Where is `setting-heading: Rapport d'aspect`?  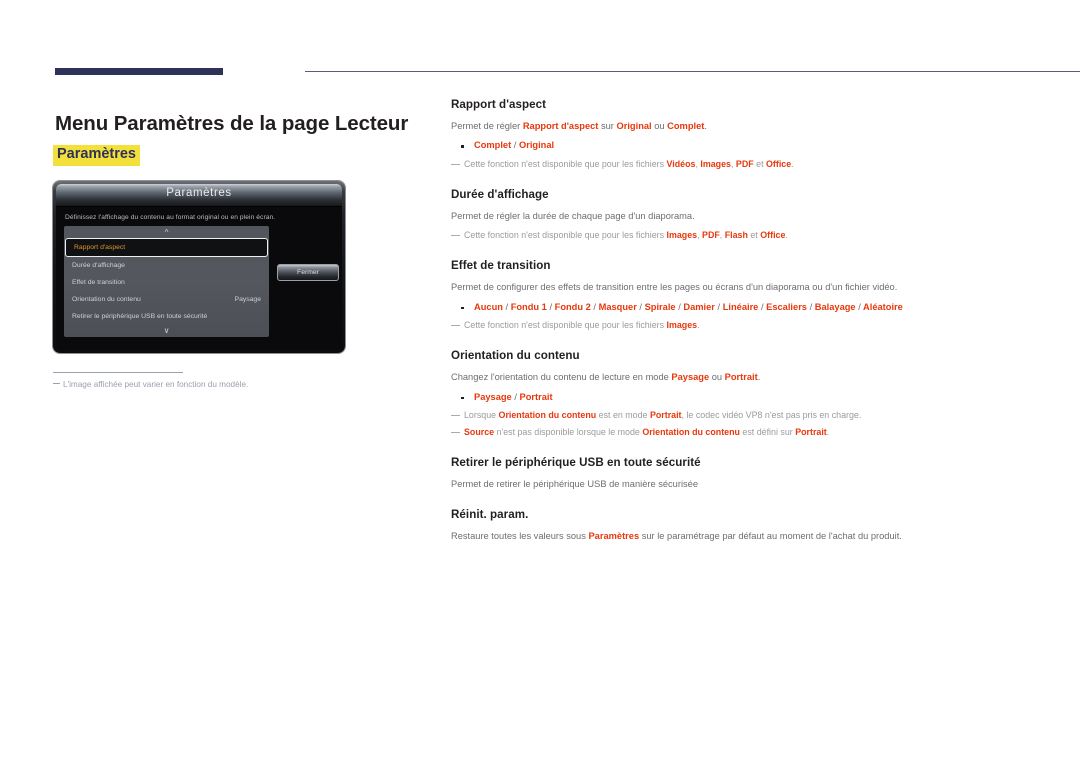 setting-heading: Rapport d'aspect is located at coordinates (499, 104).